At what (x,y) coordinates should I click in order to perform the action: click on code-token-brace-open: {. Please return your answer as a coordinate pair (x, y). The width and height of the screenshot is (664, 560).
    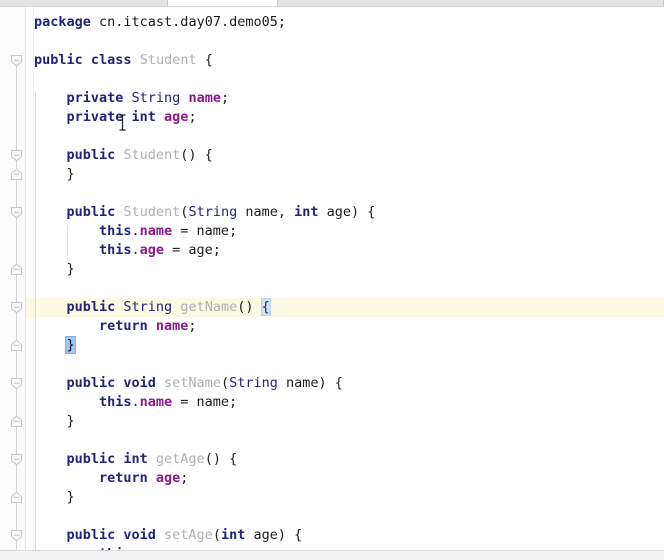
    Looking at the image, I should click on (265, 307).